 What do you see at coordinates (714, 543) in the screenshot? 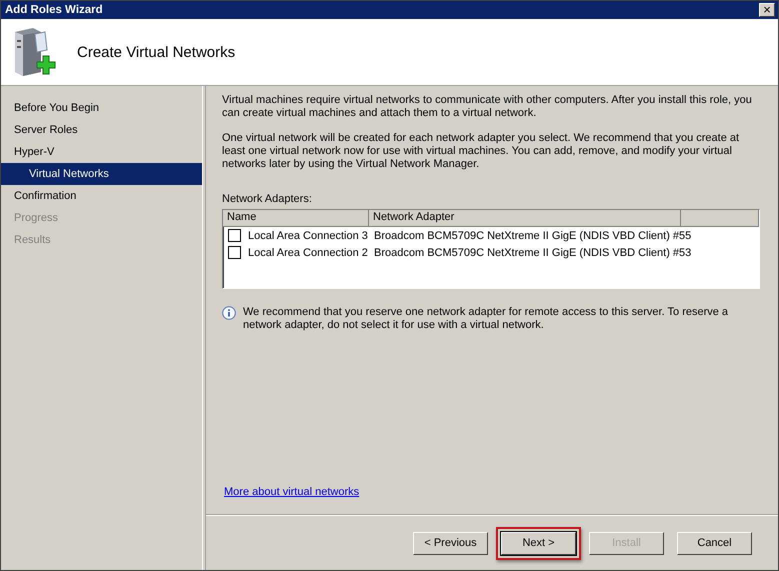
I see `wizard-button: Cancel` at bounding box center [714, 543].